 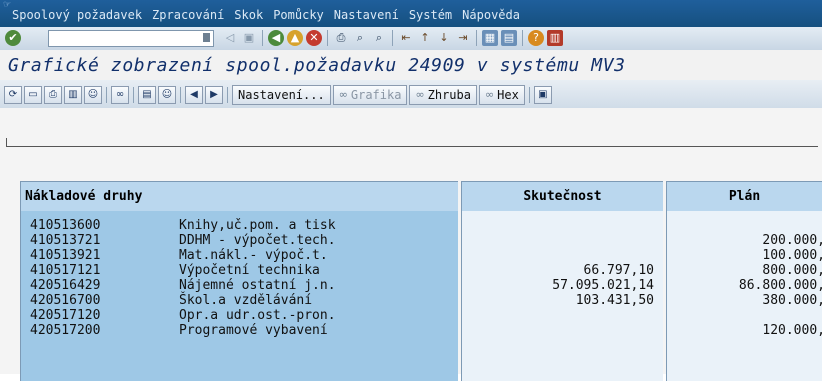 What do you see at coordinates (792, 270) in the screenshot?
I see `table-cell: 800.000,` at bounding box center [792, 270].